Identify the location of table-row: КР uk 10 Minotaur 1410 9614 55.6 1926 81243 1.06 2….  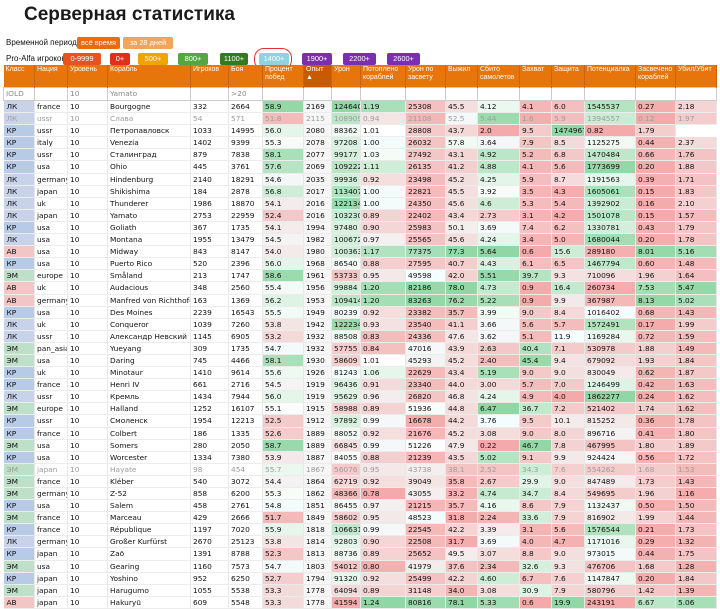
(360, 373).